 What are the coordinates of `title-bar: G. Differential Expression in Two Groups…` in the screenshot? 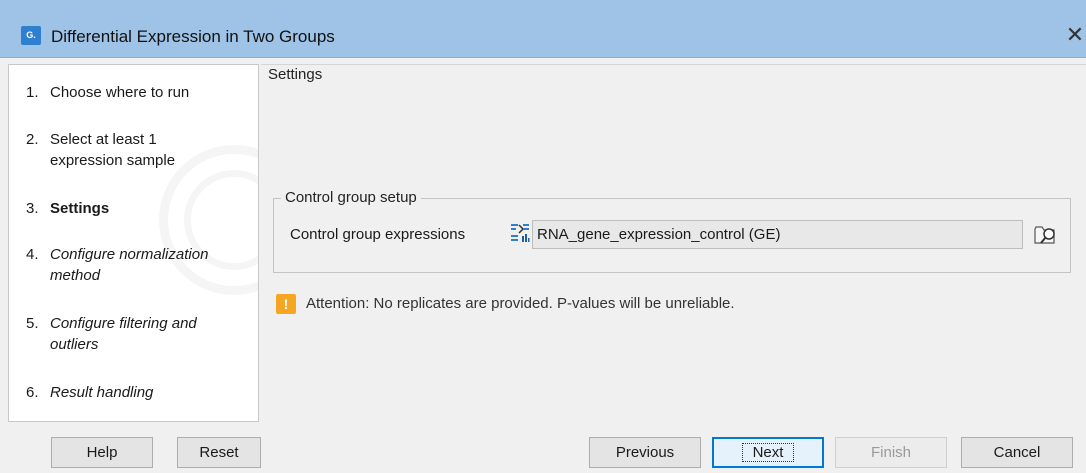 It's located at (543, 29).